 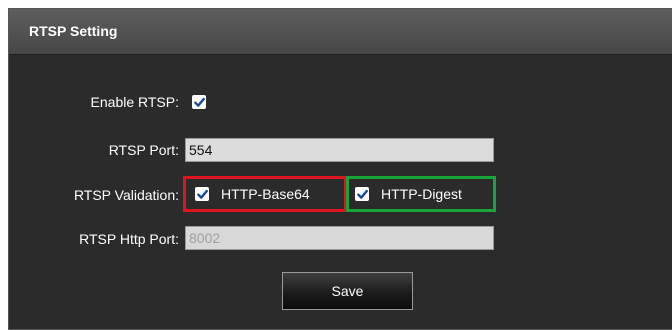 I want to click on panel-title: RTSP Setting, so click(x=73, y=31).